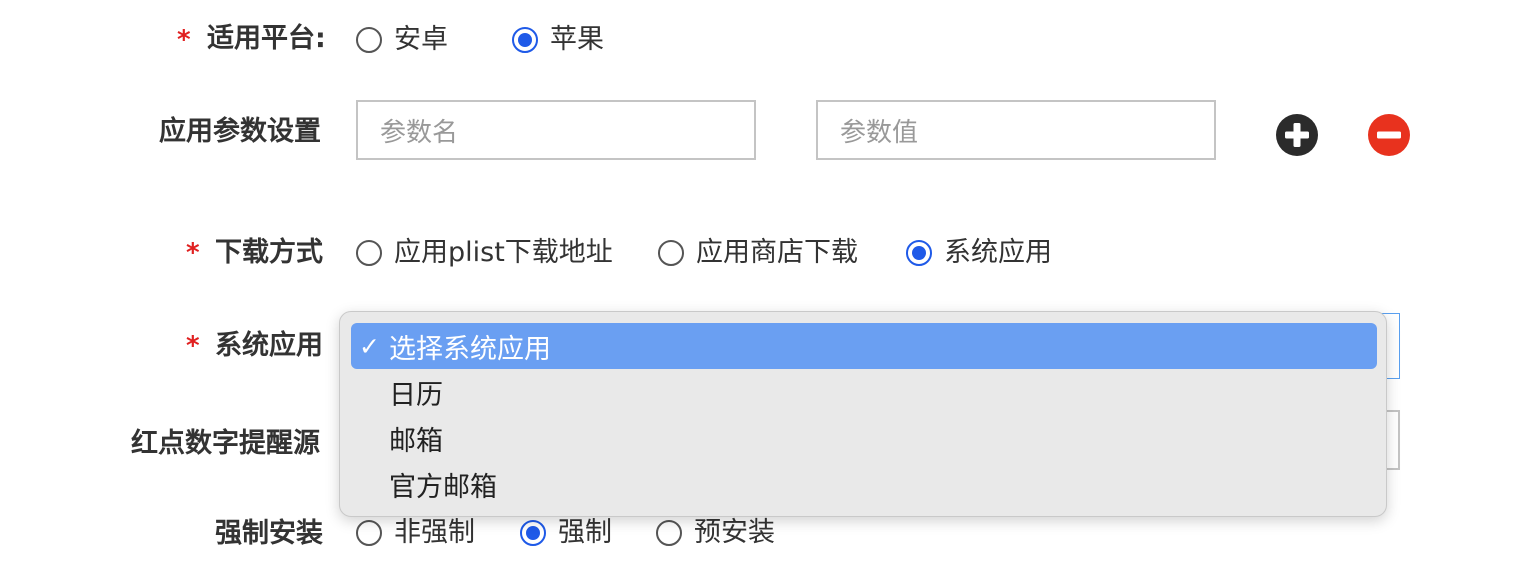 The width and height of the screenshot is (1524, 578). I want to click on checkmark-icon: ✓, so click(369, 346).